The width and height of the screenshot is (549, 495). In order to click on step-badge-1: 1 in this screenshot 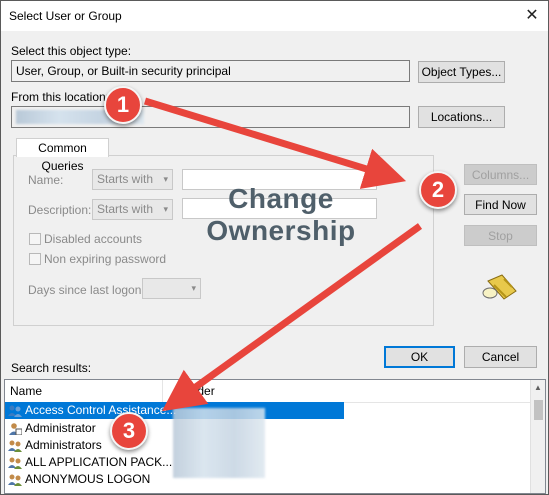, I will do `click(123, 105)`.